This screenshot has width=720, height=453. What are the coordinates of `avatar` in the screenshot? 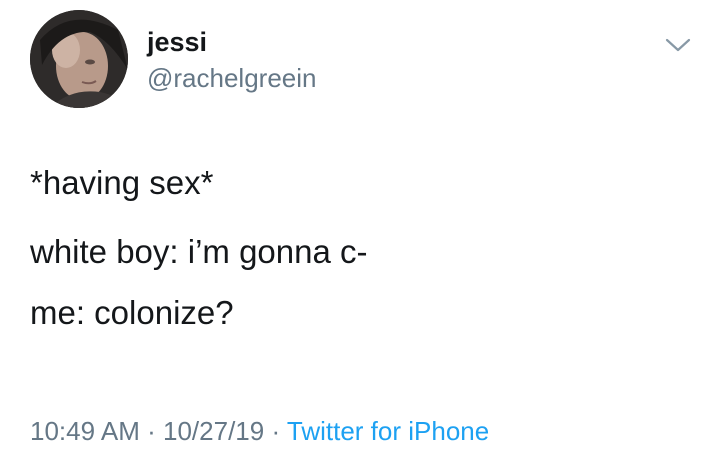 It's located at (79, 59).